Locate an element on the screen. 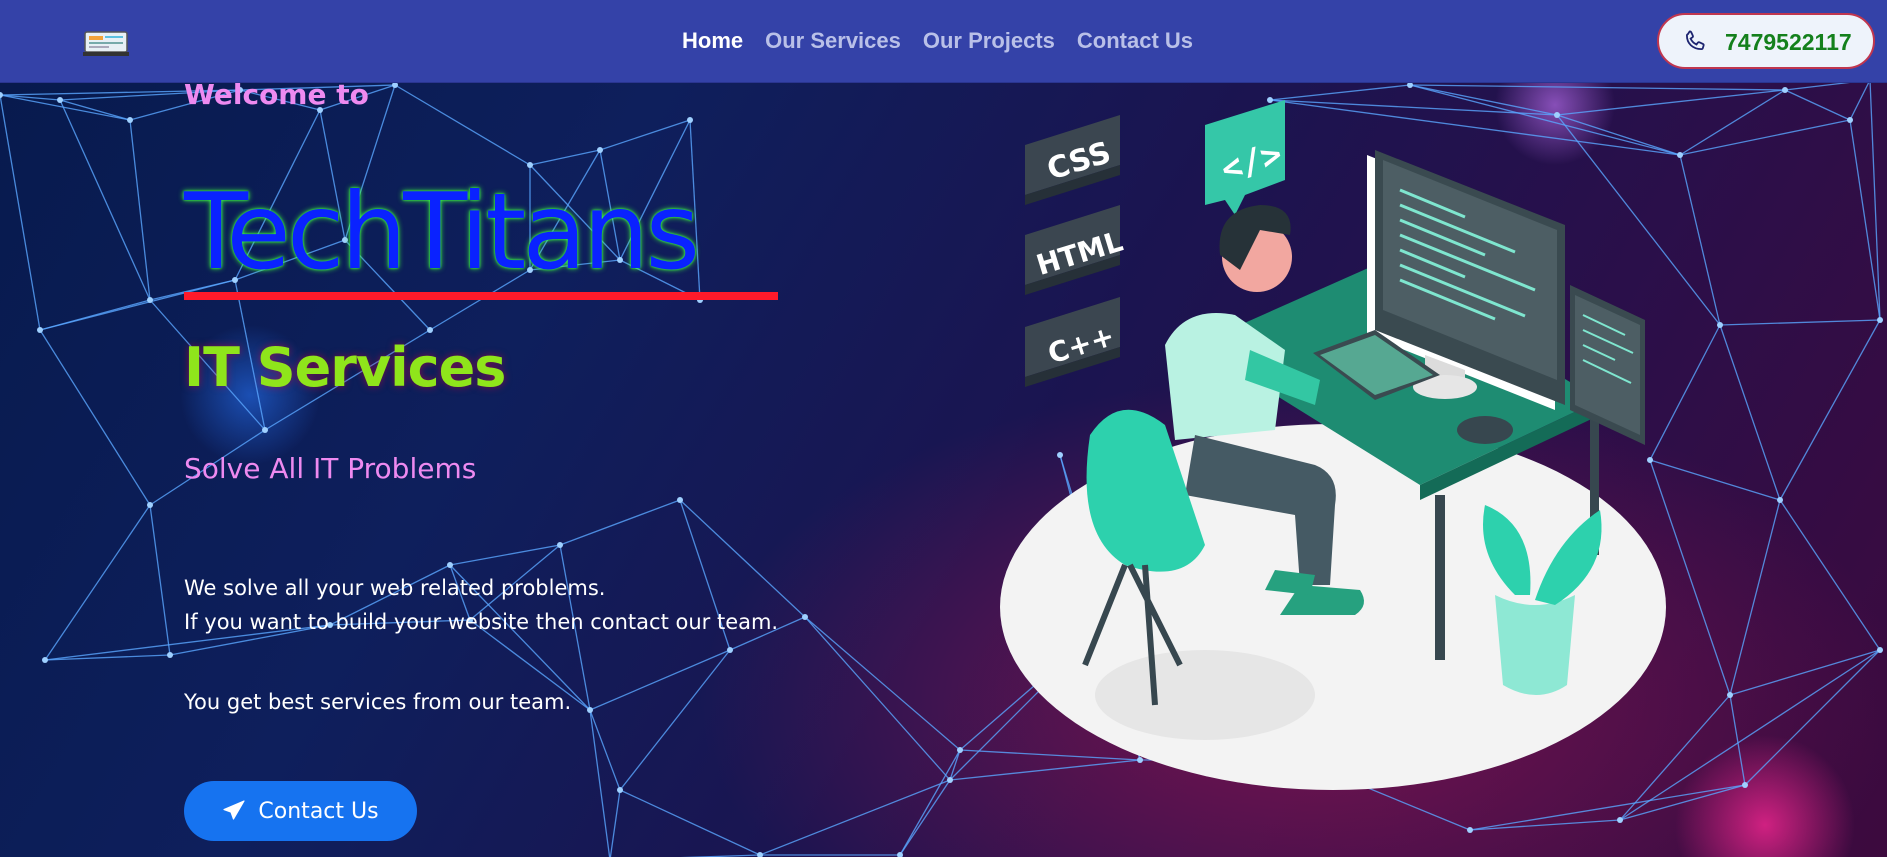 This screenshot has height=857, width=1887. nav-our-projects: Our Projects is located at coordinates (989, 41).